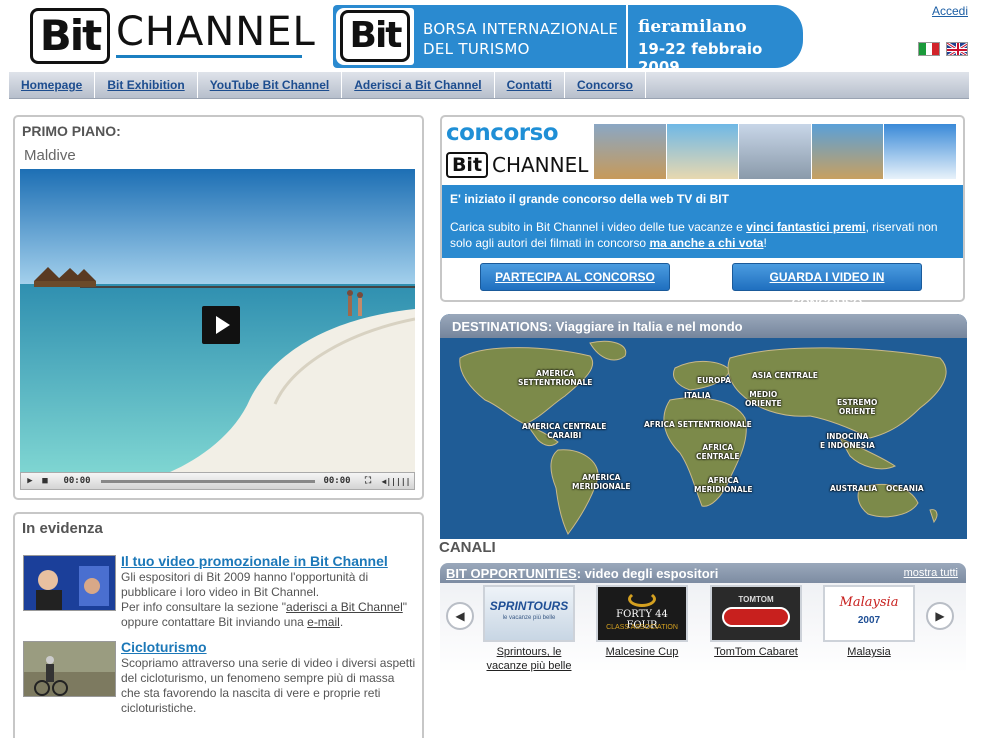  Describe the element at coordinates (785, 375) in the screenshot. I see `region-asia-centrale: ASIA CENTRALE` at that location.